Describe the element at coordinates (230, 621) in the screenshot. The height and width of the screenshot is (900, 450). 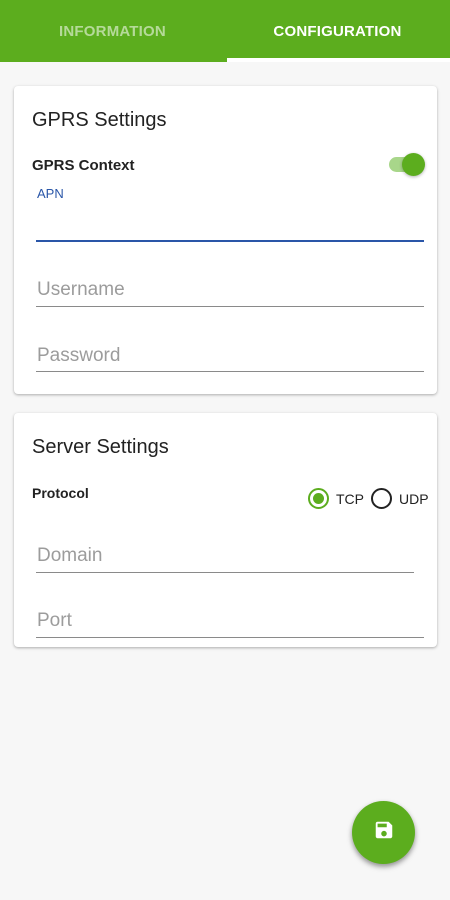
I see `port-input` at that location.